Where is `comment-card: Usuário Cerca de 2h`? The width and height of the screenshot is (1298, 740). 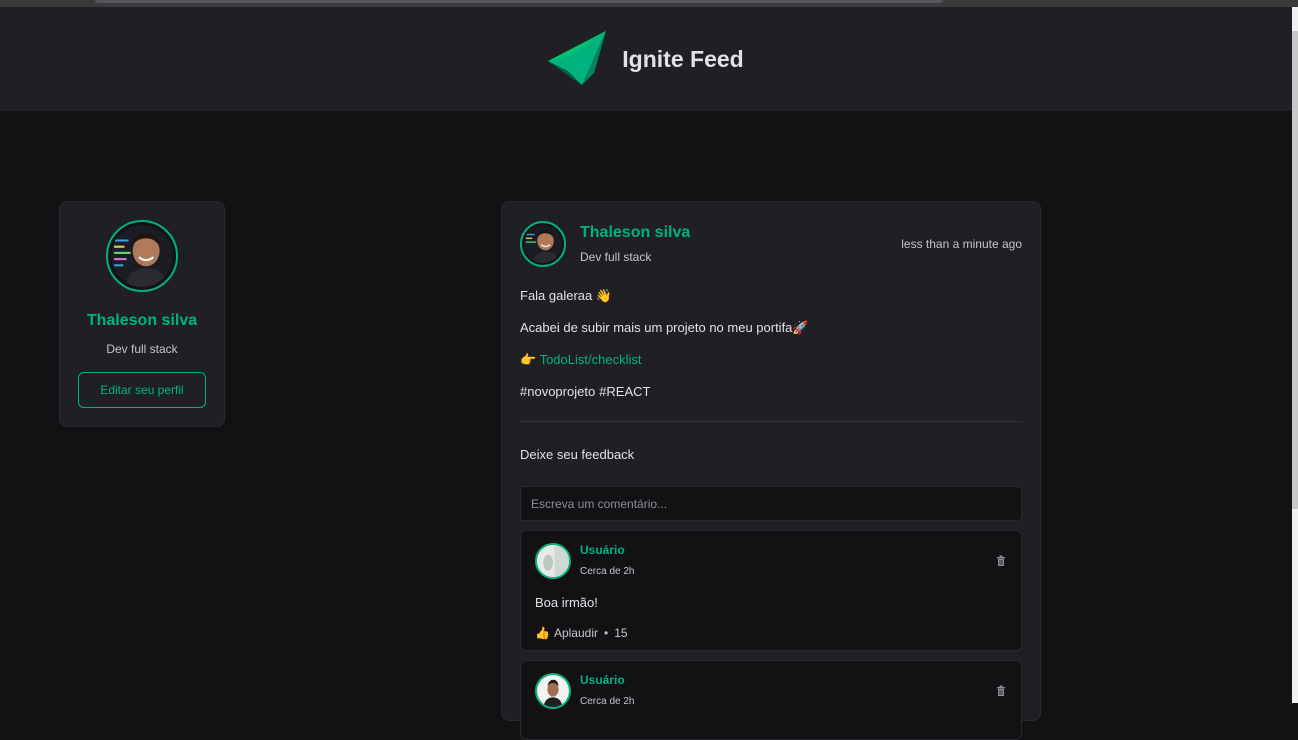
comment-card: Usuário Cerca de 2h is located at coordinates (771, 700).